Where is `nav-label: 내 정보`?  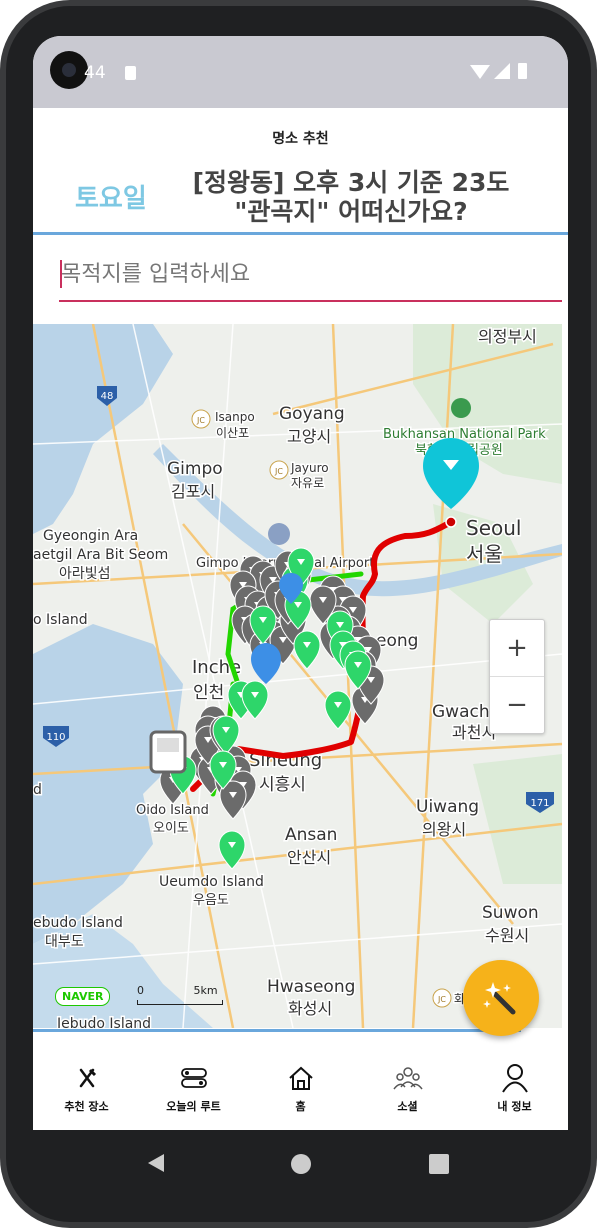
nav-label: 내 정보 is located at coordinates (514, 1106).